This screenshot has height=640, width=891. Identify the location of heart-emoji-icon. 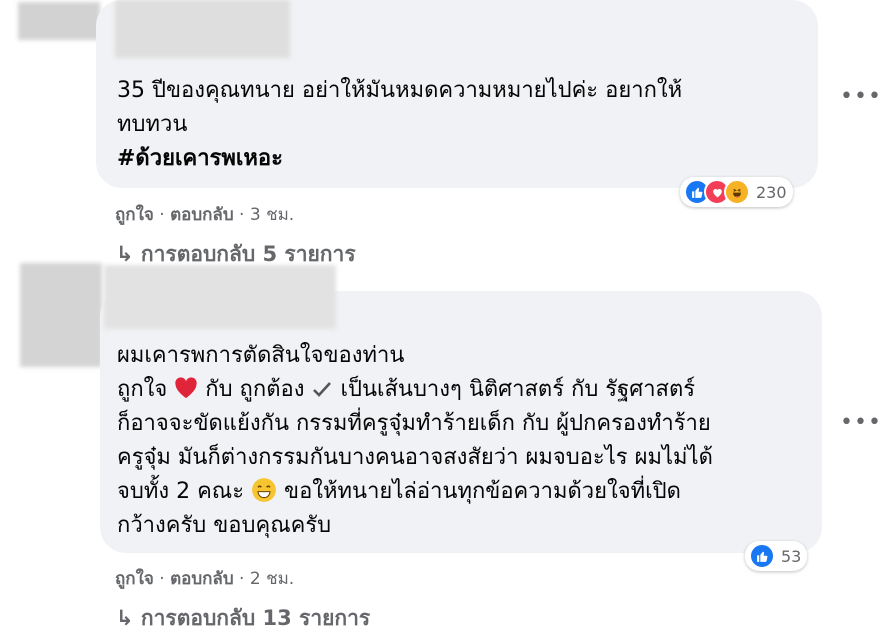
(186, 393).